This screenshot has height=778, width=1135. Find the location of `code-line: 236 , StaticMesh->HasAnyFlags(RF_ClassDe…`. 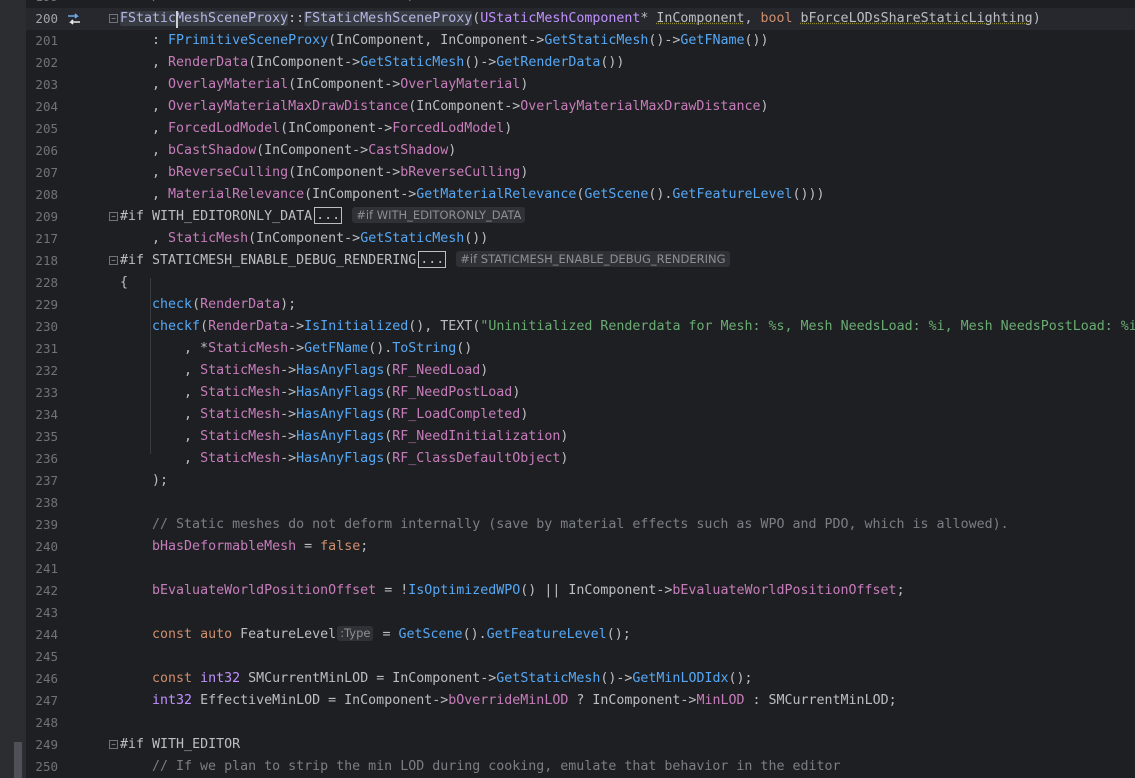

code-line: 236 , StaticMesh->HasAnyFlags(RF_ClassDe… is located at coordinates (580, 459).